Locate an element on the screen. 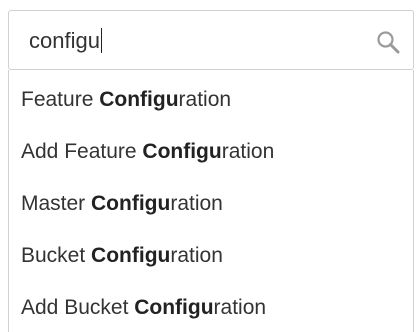  suggestion-item: Add Bucket Configuration is located at coordinates (211, 307).